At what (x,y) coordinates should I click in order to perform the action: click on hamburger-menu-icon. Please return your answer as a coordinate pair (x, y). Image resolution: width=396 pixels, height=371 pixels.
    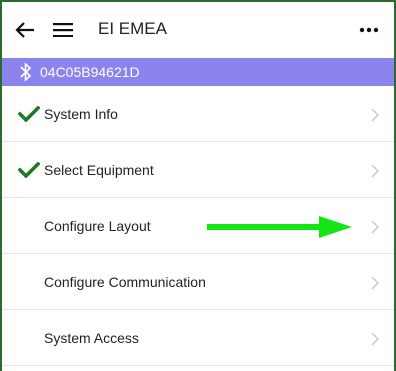
    Looking at the image, I should click on (63, 30).